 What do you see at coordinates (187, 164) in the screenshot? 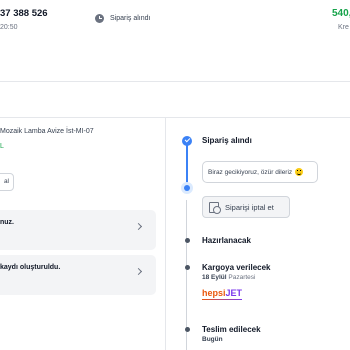
I see `timeline-progress-line` at bounding box center [187, 164].